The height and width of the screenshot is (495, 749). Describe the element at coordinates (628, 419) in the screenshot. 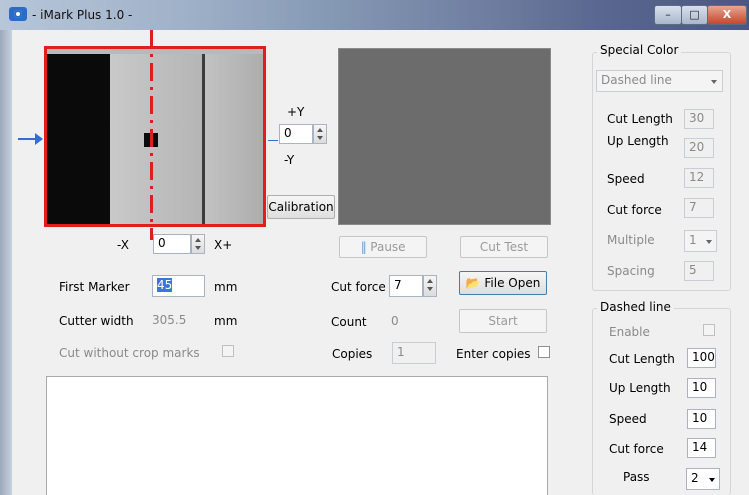

I see `dl-speed-label: Speed` at that location.